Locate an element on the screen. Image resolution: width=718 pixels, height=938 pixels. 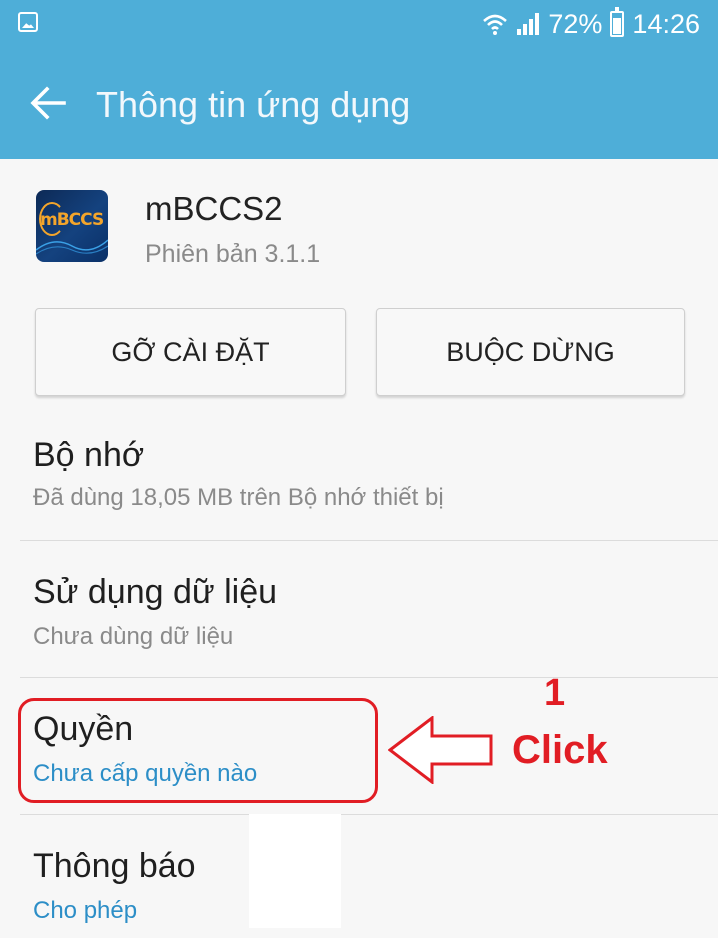
status-bar: 72% 14:26 is located at coordinates (359, 24).